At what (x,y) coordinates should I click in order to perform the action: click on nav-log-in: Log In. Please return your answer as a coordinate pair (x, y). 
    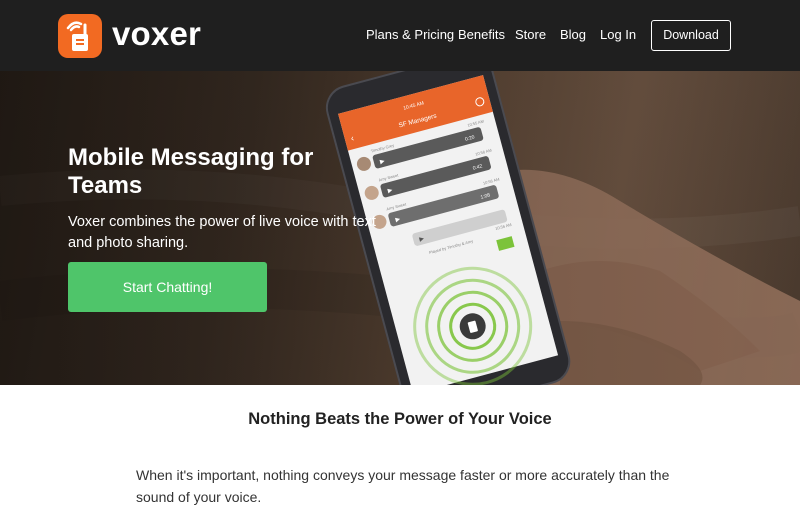
    Looking at the image, I should click on (618, 35).